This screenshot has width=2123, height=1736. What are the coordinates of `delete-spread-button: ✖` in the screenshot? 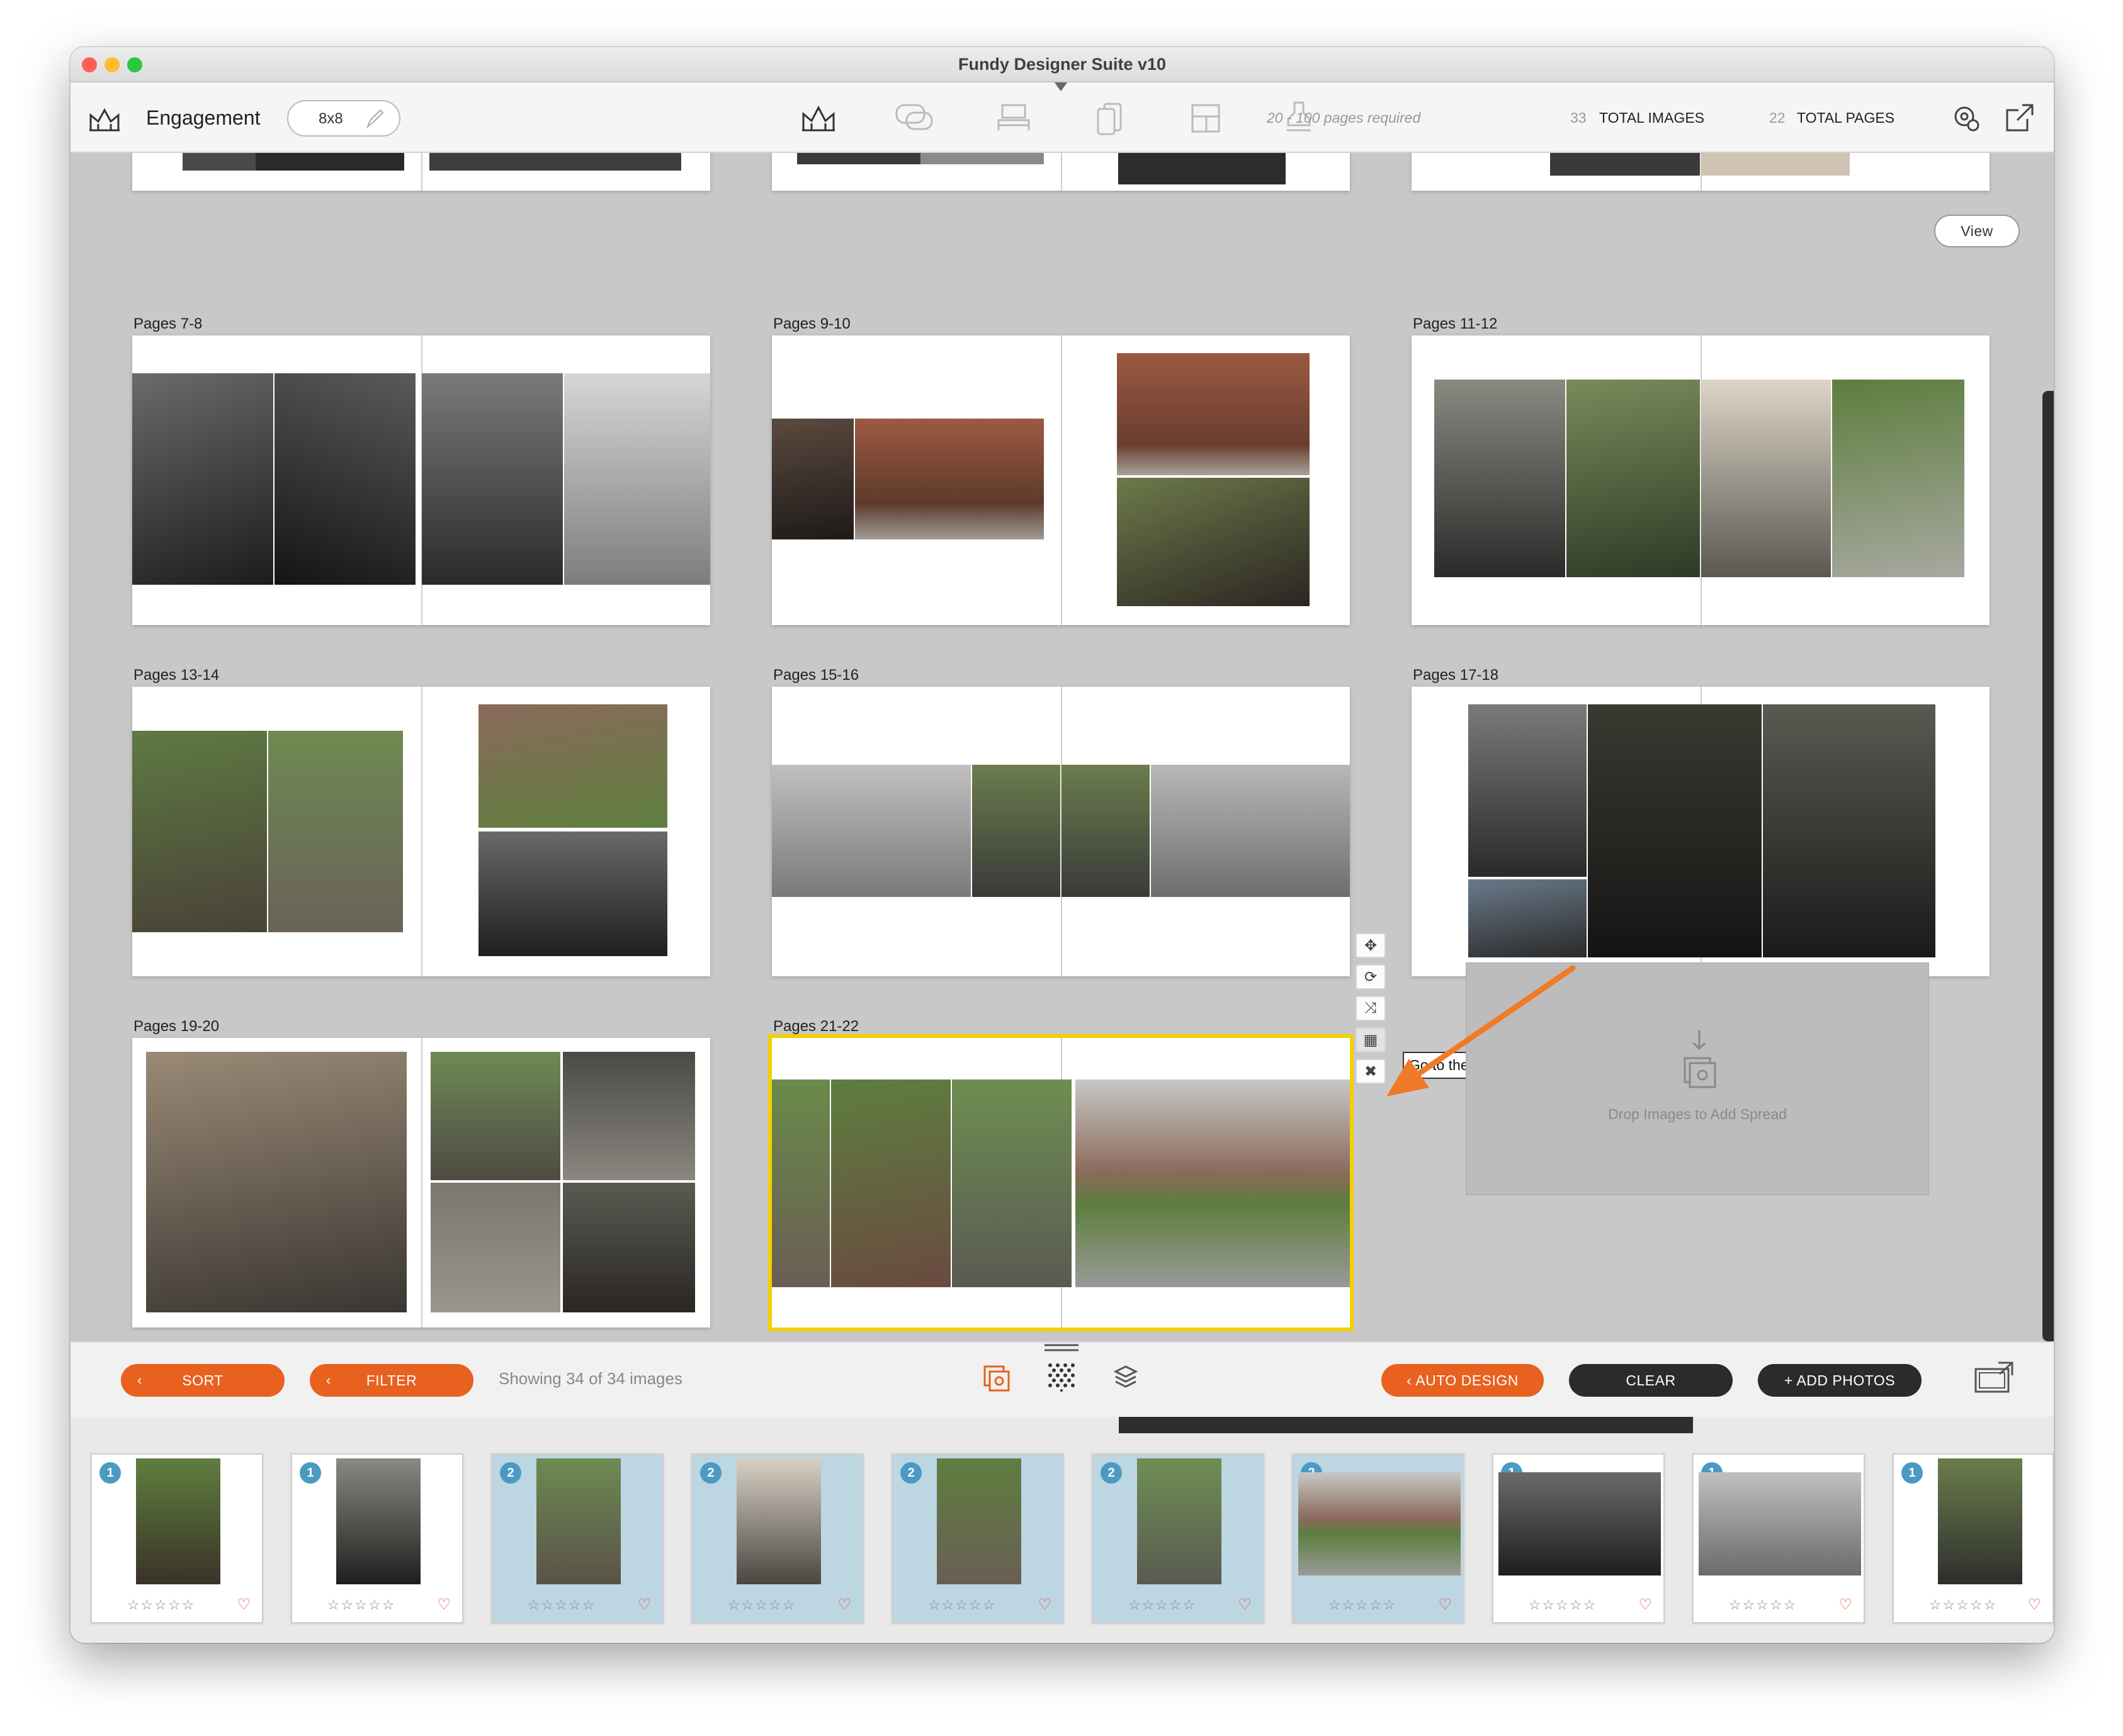 It's located at (1371, 1071).